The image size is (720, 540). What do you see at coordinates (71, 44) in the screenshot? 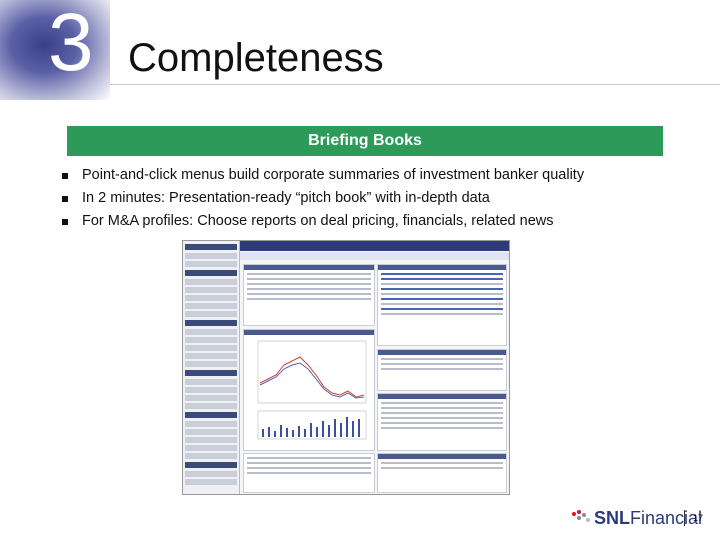
I see `slide-number: 3` at bounding box center [71, 44].